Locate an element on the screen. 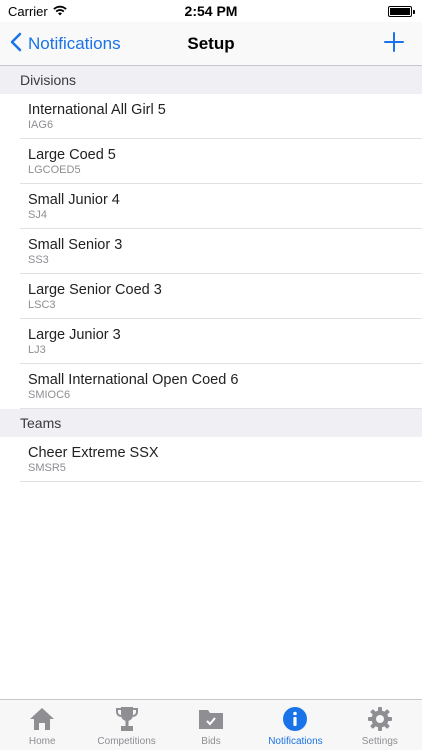 This screenshot has width=422, height=750. list-item-subtitle: LSC3 is located at coordinates (42, 304).